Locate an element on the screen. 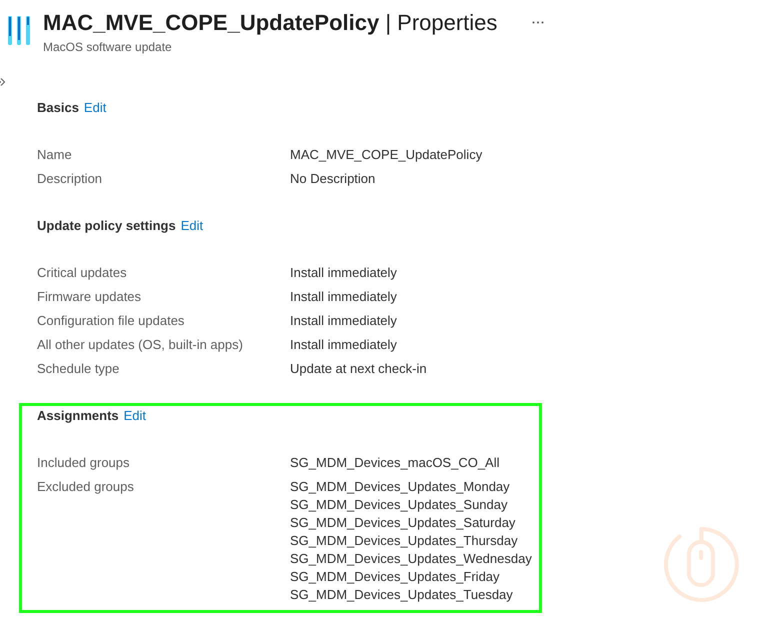  field-label: Configuration file updates is located at coordinates (111, 321).